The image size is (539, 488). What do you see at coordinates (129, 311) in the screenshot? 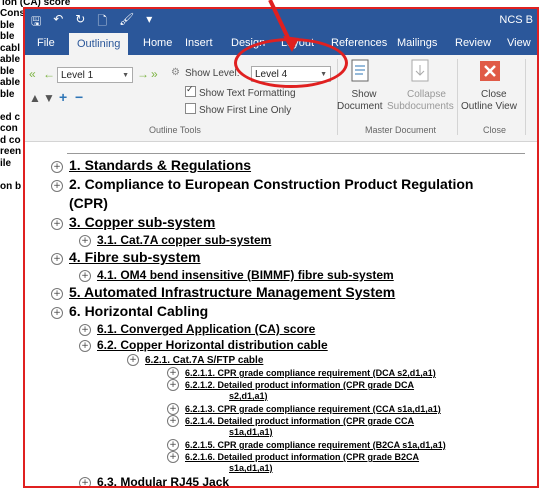
I see `outline-item-level-1: +6. Horizontal Cabling` at bounding box center [129, 311].